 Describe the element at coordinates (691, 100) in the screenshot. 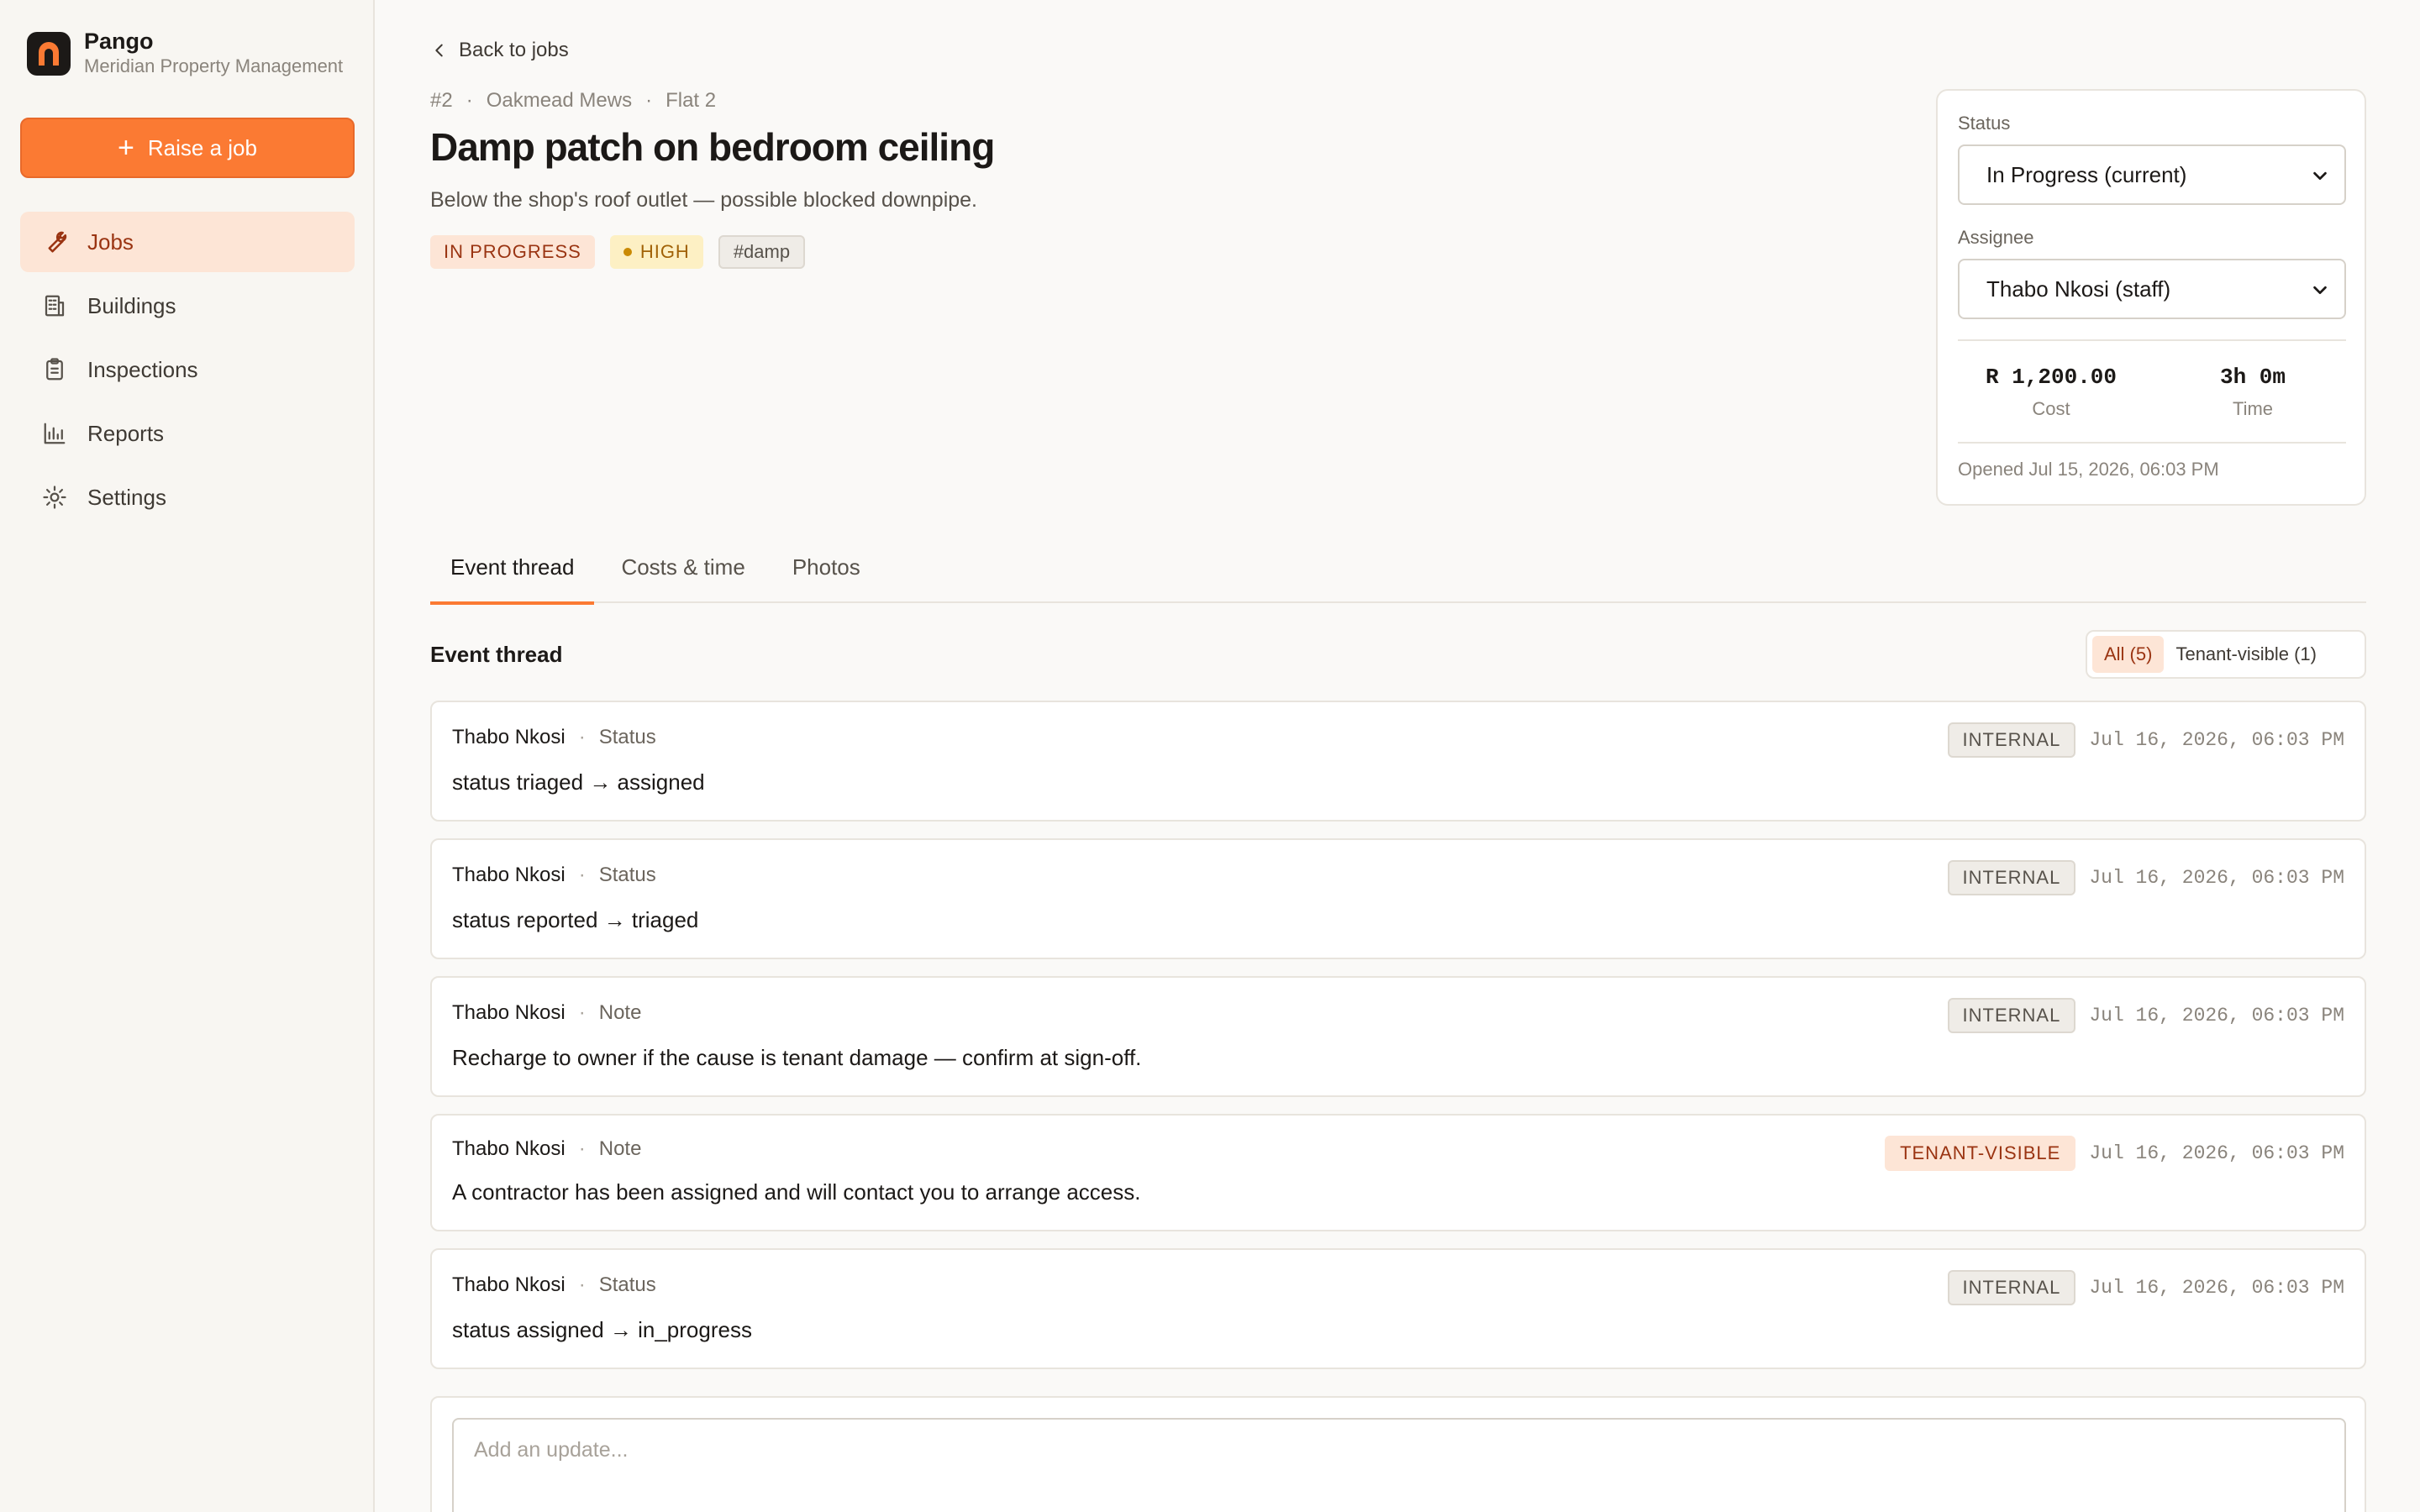

I see `unit-name: Flat 2` at that location.